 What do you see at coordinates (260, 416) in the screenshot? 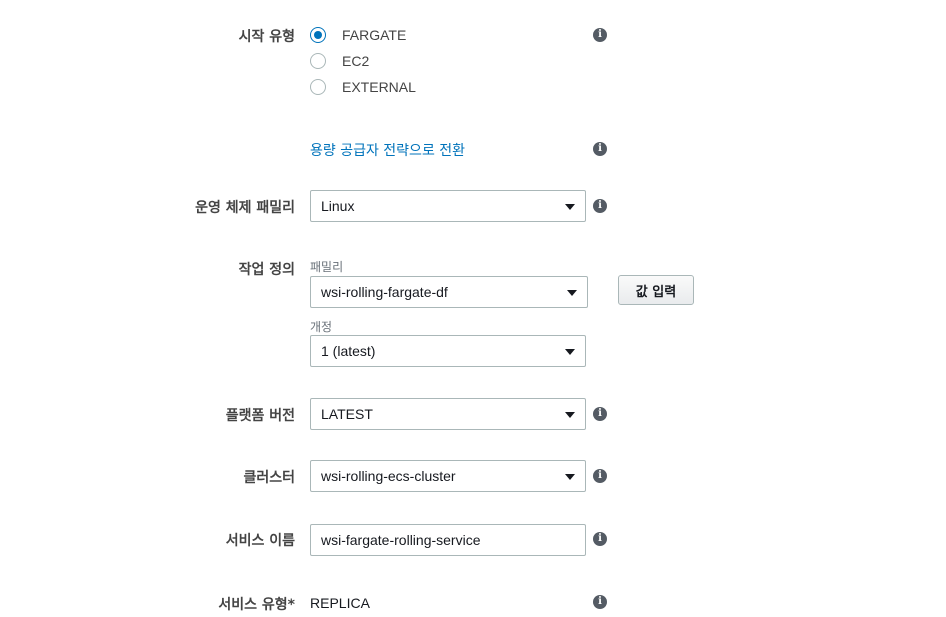
I see `platform-version-label: 플랫폼 버전` at bounding box center [260, 416].